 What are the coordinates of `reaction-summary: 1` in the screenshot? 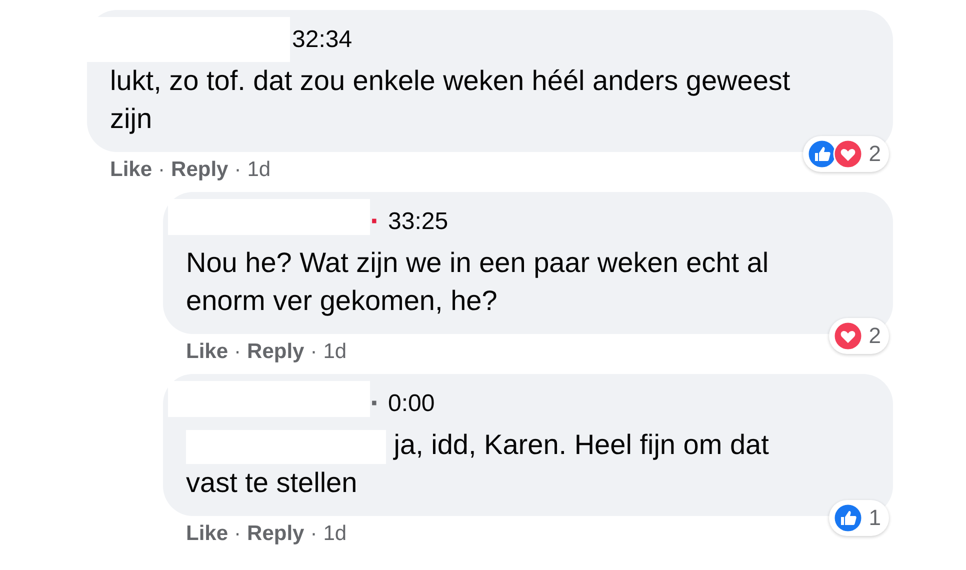 It's located at (858, 518).